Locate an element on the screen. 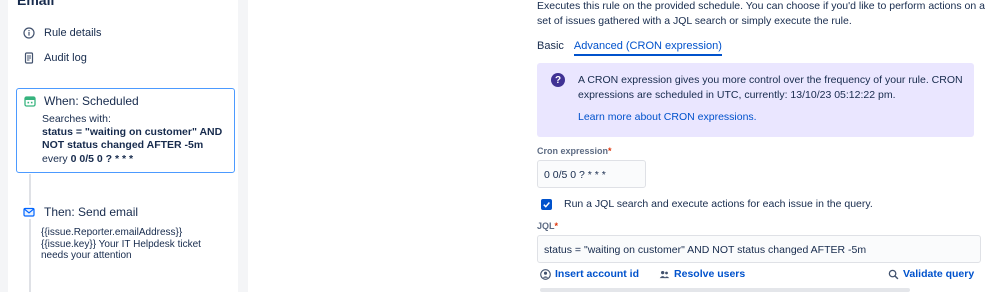 Image resolution: width=998 pixels, height=292 pixels. validate-query-label: Validate query is located at coordinates (939, 274).